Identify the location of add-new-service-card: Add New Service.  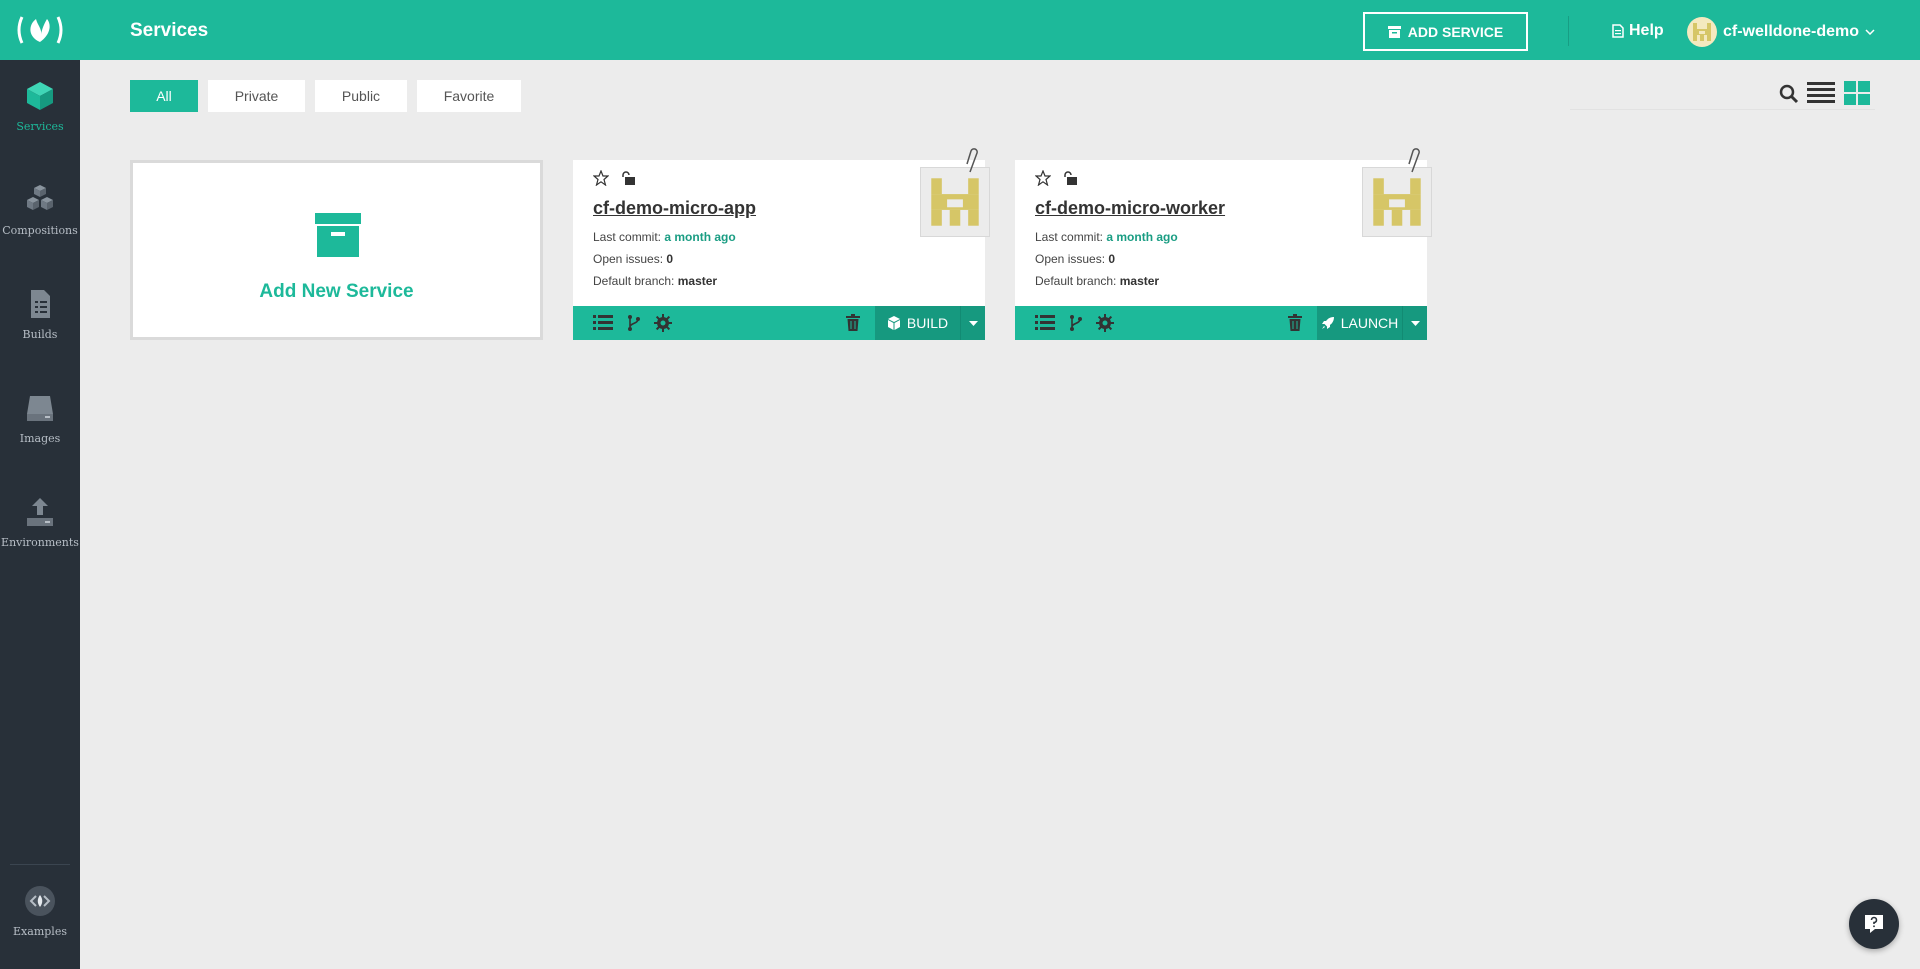
(336, 250).